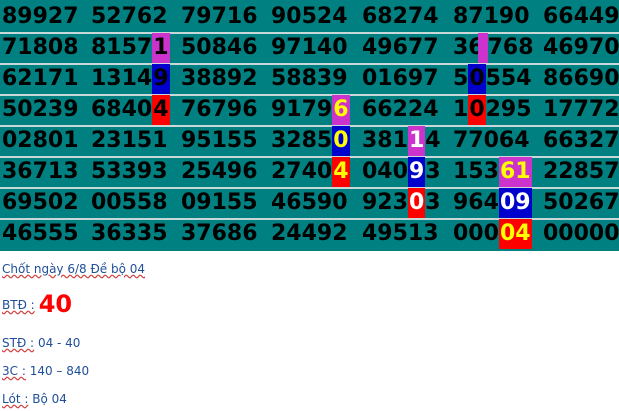 The height and width of the screenshot is (411, 619). I want to click on result-number: 23151, so click(129, 141).